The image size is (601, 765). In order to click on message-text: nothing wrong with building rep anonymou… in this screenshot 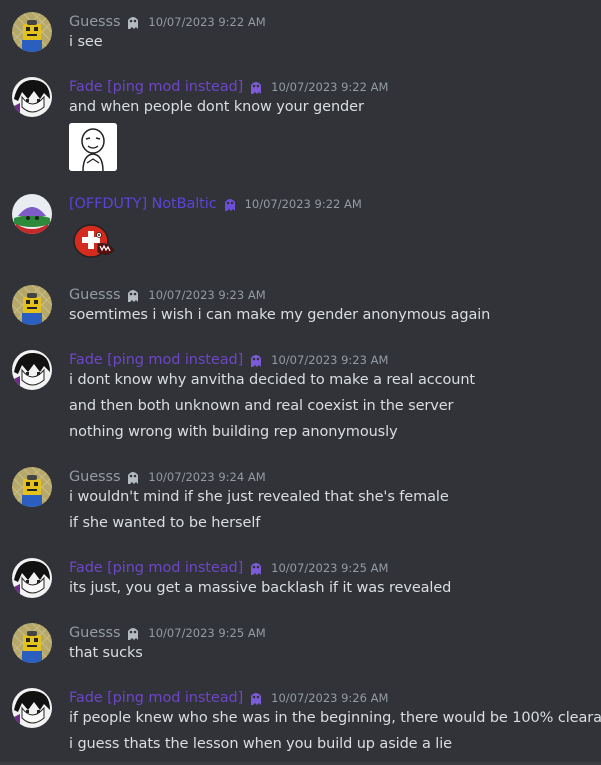, I will do `click(233, 432)`.